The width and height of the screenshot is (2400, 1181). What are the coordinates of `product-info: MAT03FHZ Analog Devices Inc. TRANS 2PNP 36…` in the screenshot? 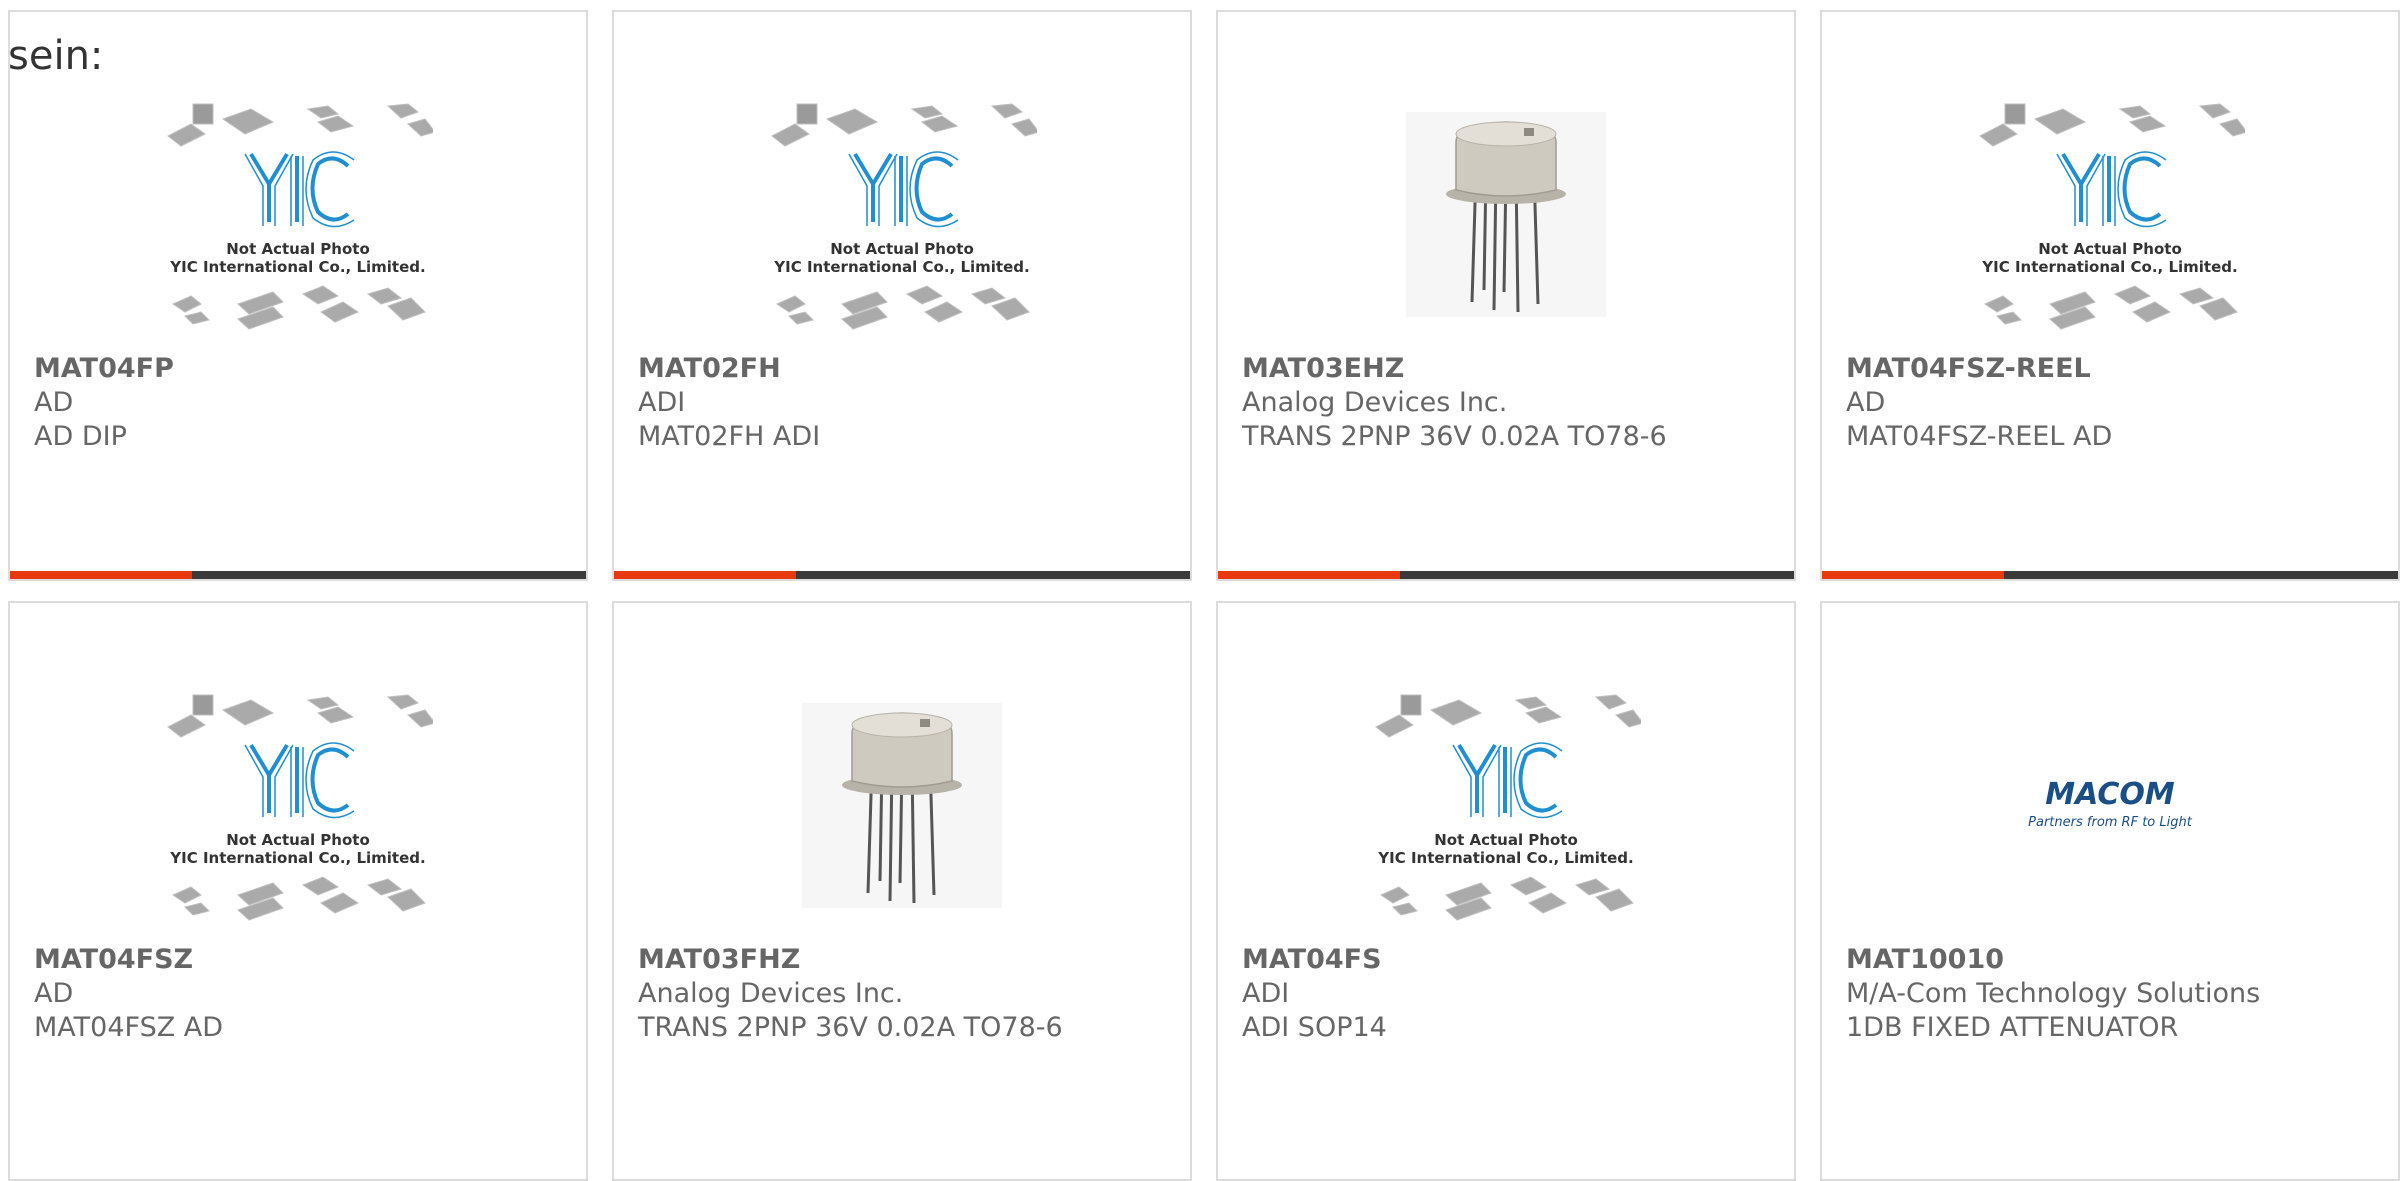 It's located at (909, 994).